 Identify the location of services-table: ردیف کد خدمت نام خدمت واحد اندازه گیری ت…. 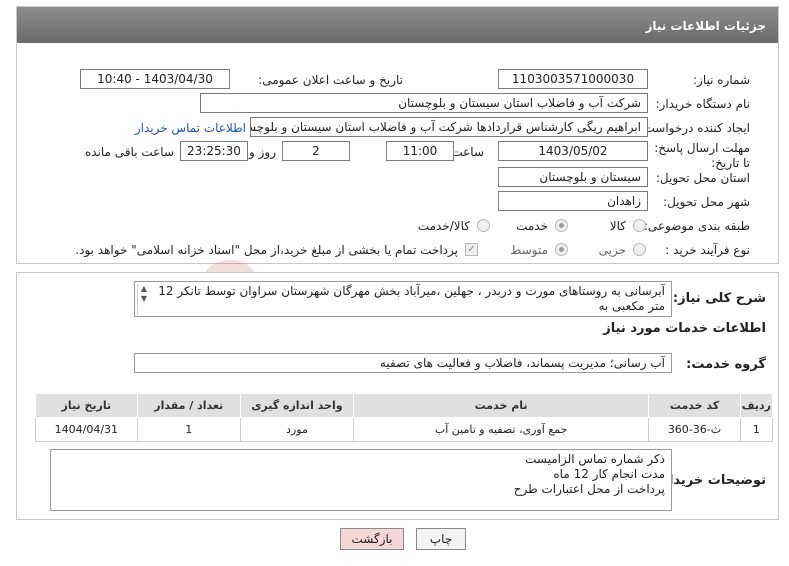
(404, 417).